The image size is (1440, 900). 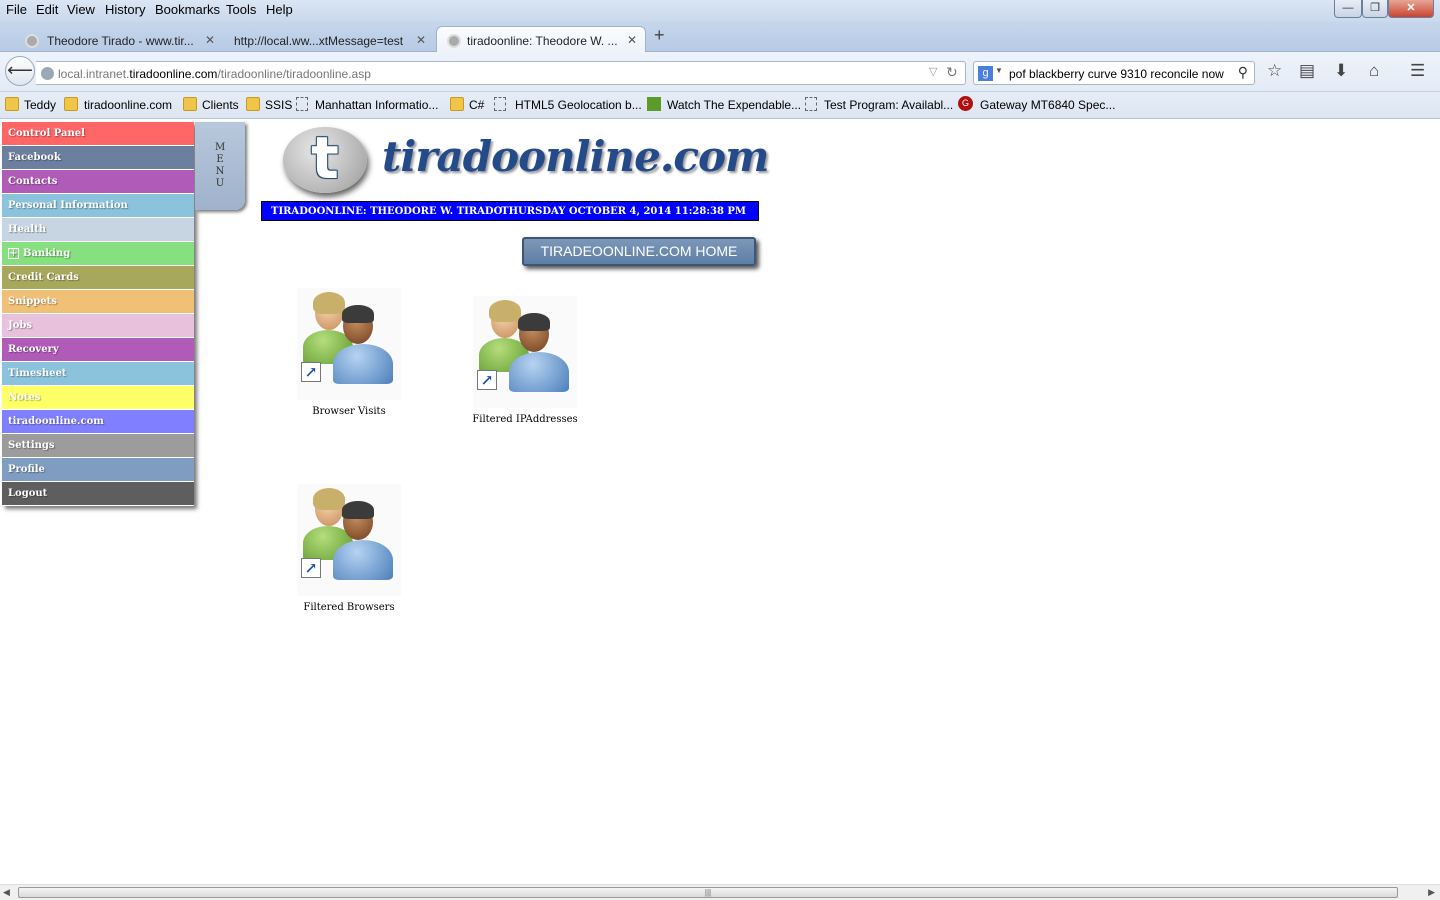 What do you see at coordinates (965, 103) in the screenshot?
I see `gateway-icon: G` at bounding box center [965, 103].